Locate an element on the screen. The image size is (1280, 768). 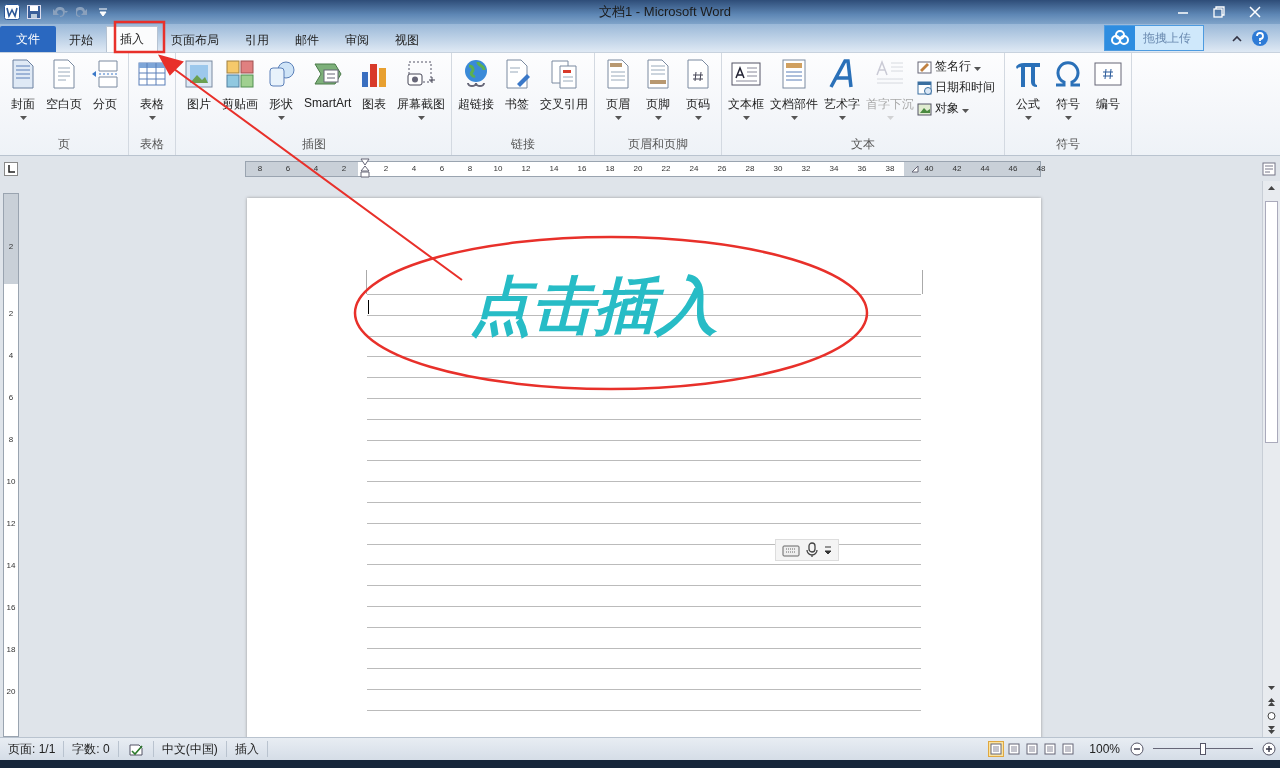
ribbon-button: 书签 is located at coordinates (517, 95).